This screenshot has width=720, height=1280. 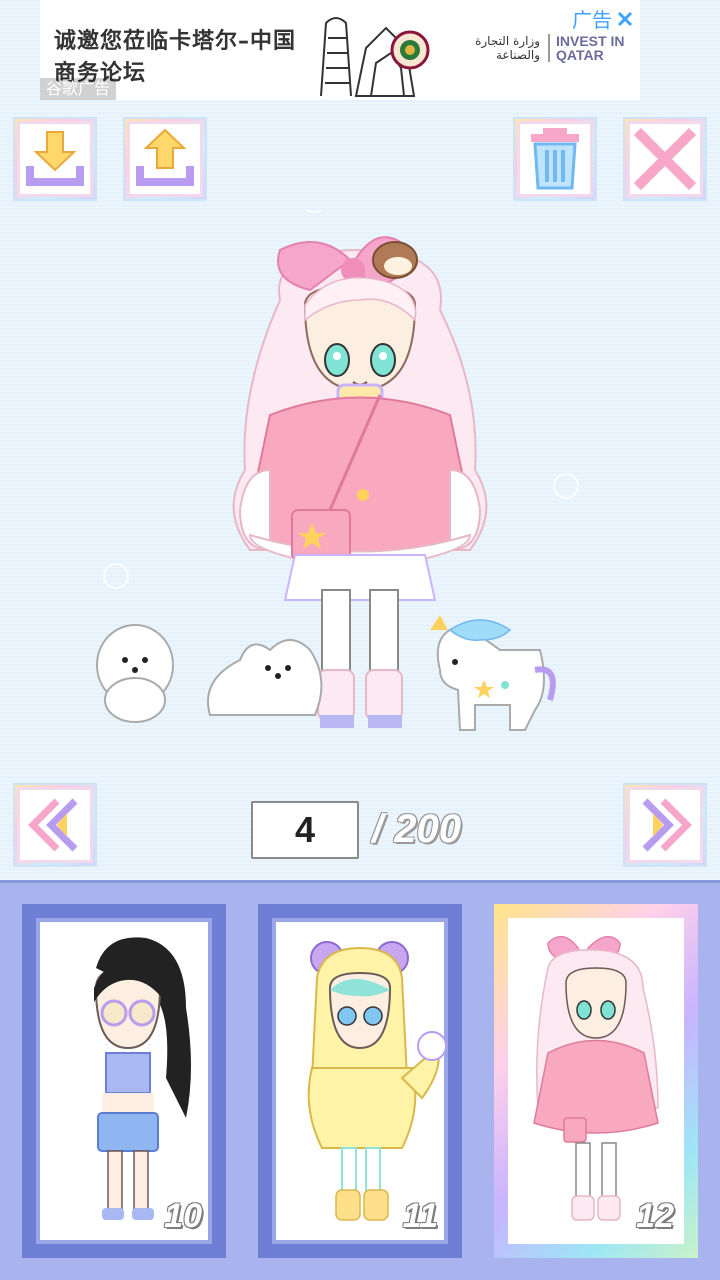 I want to click on prev-page-button, so click(x=55, y=825).